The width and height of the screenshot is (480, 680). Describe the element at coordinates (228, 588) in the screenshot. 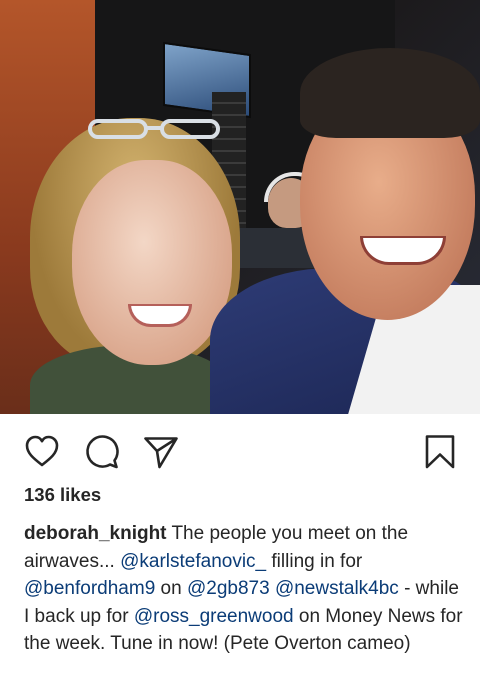

I see `caption-mention: @2gb873` at that location.